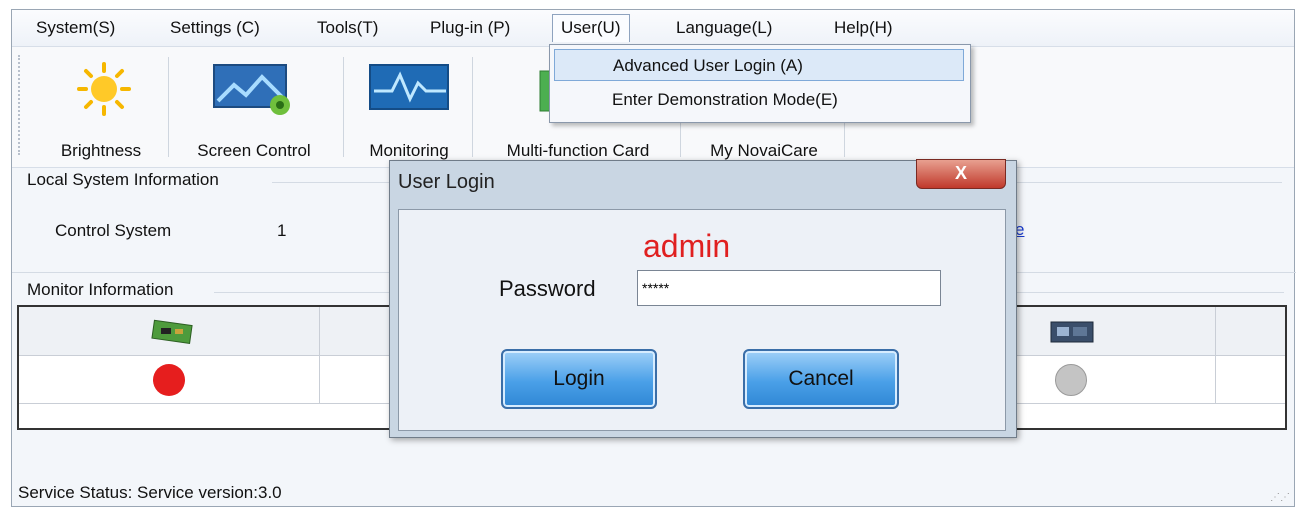 The height and width of the screenshot is (510, 1304). I want to click on menu-language: Language(L), so click(724, 28).